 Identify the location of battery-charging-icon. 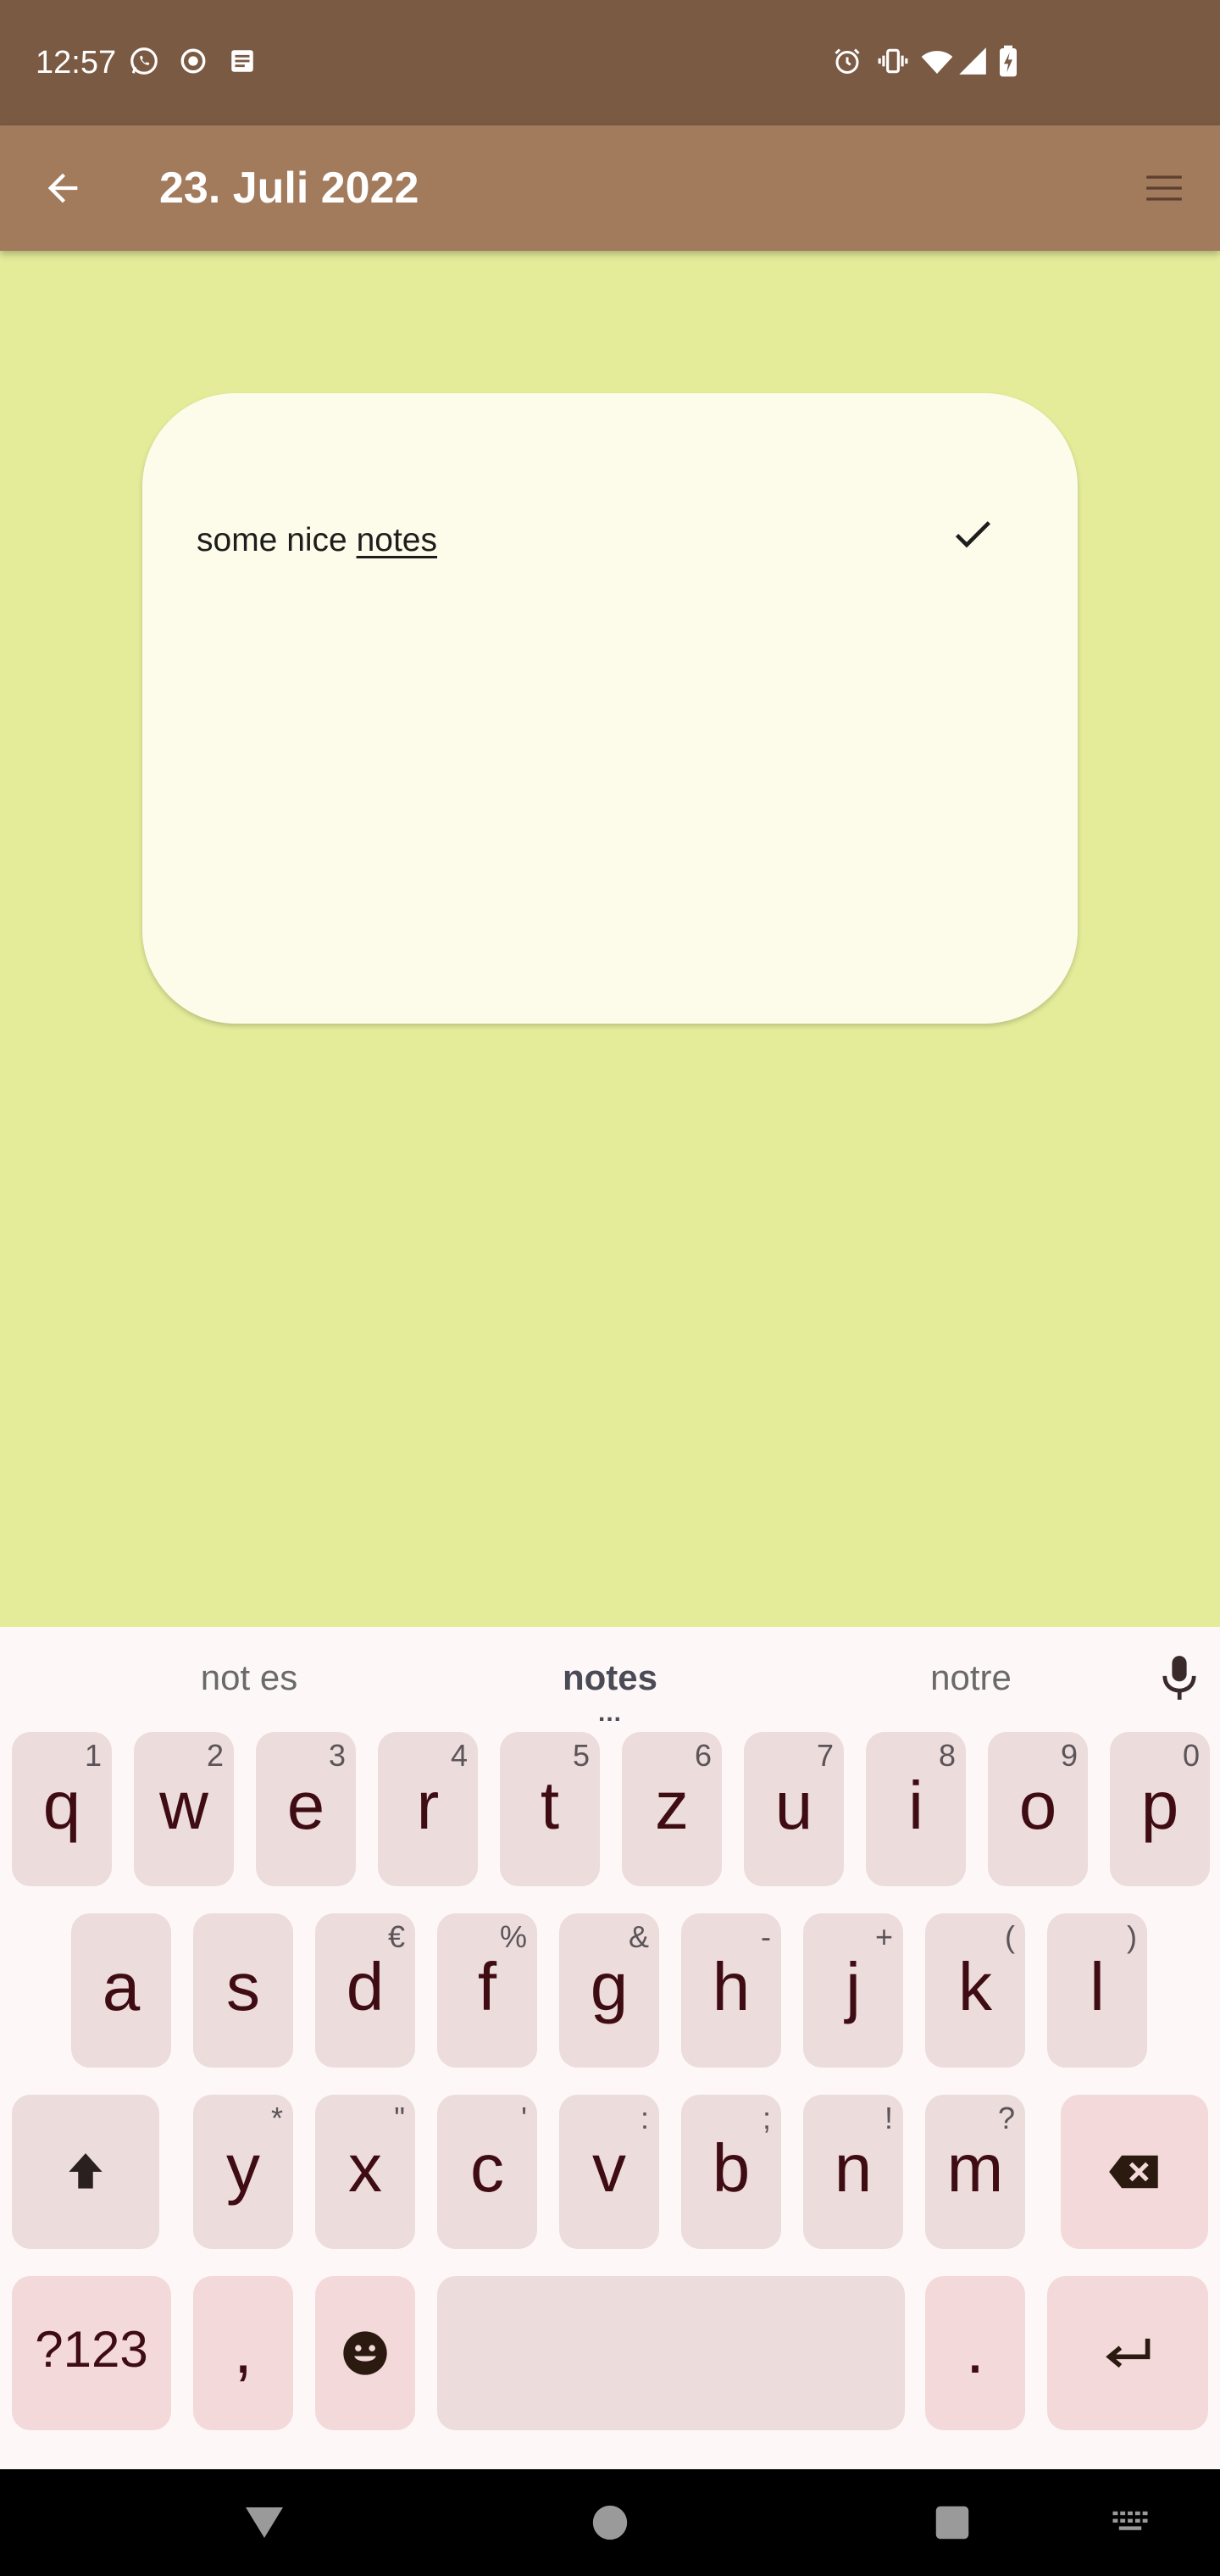
(1008, 61).